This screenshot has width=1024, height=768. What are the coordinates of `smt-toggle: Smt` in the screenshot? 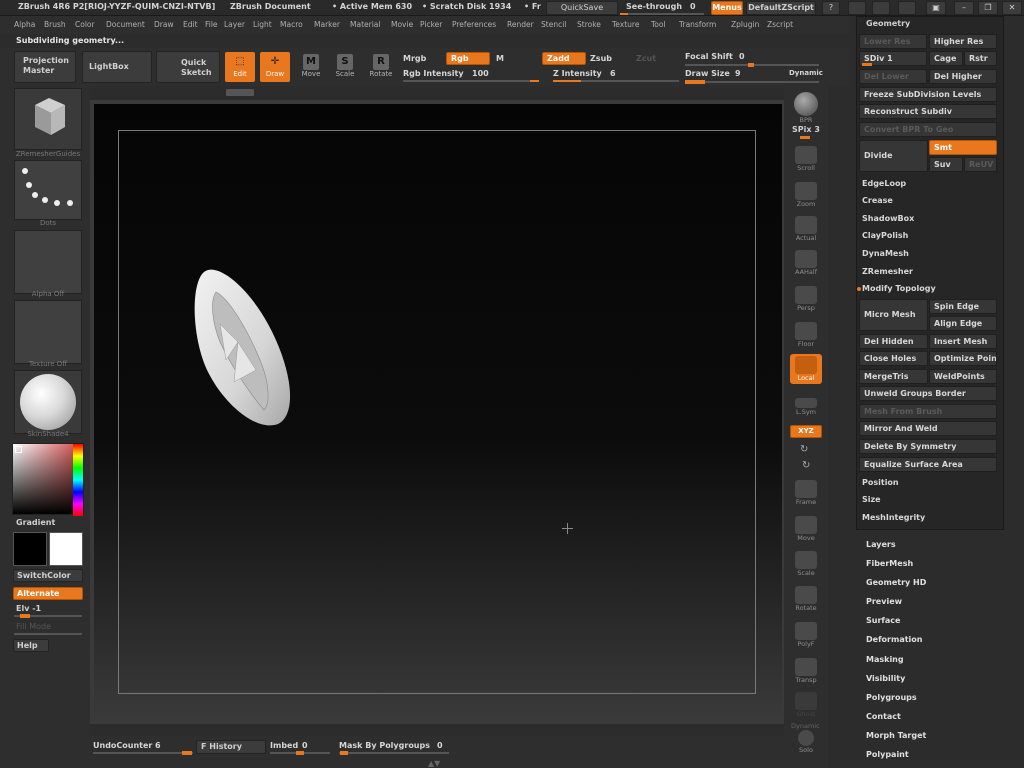 It's located at (963, 147).